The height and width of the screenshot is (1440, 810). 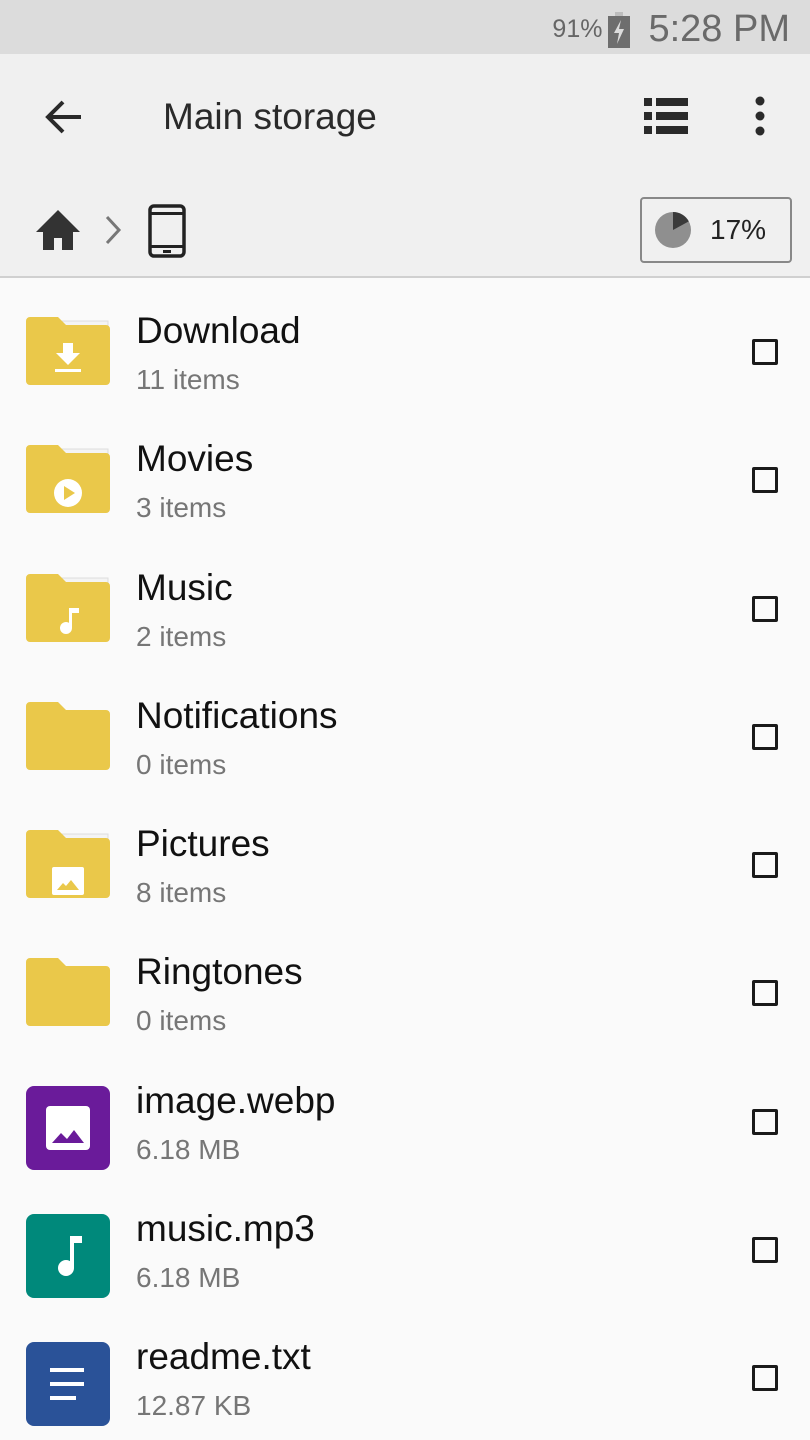 I want to click on battery-percent: 91%, so click(x=577, y=29).